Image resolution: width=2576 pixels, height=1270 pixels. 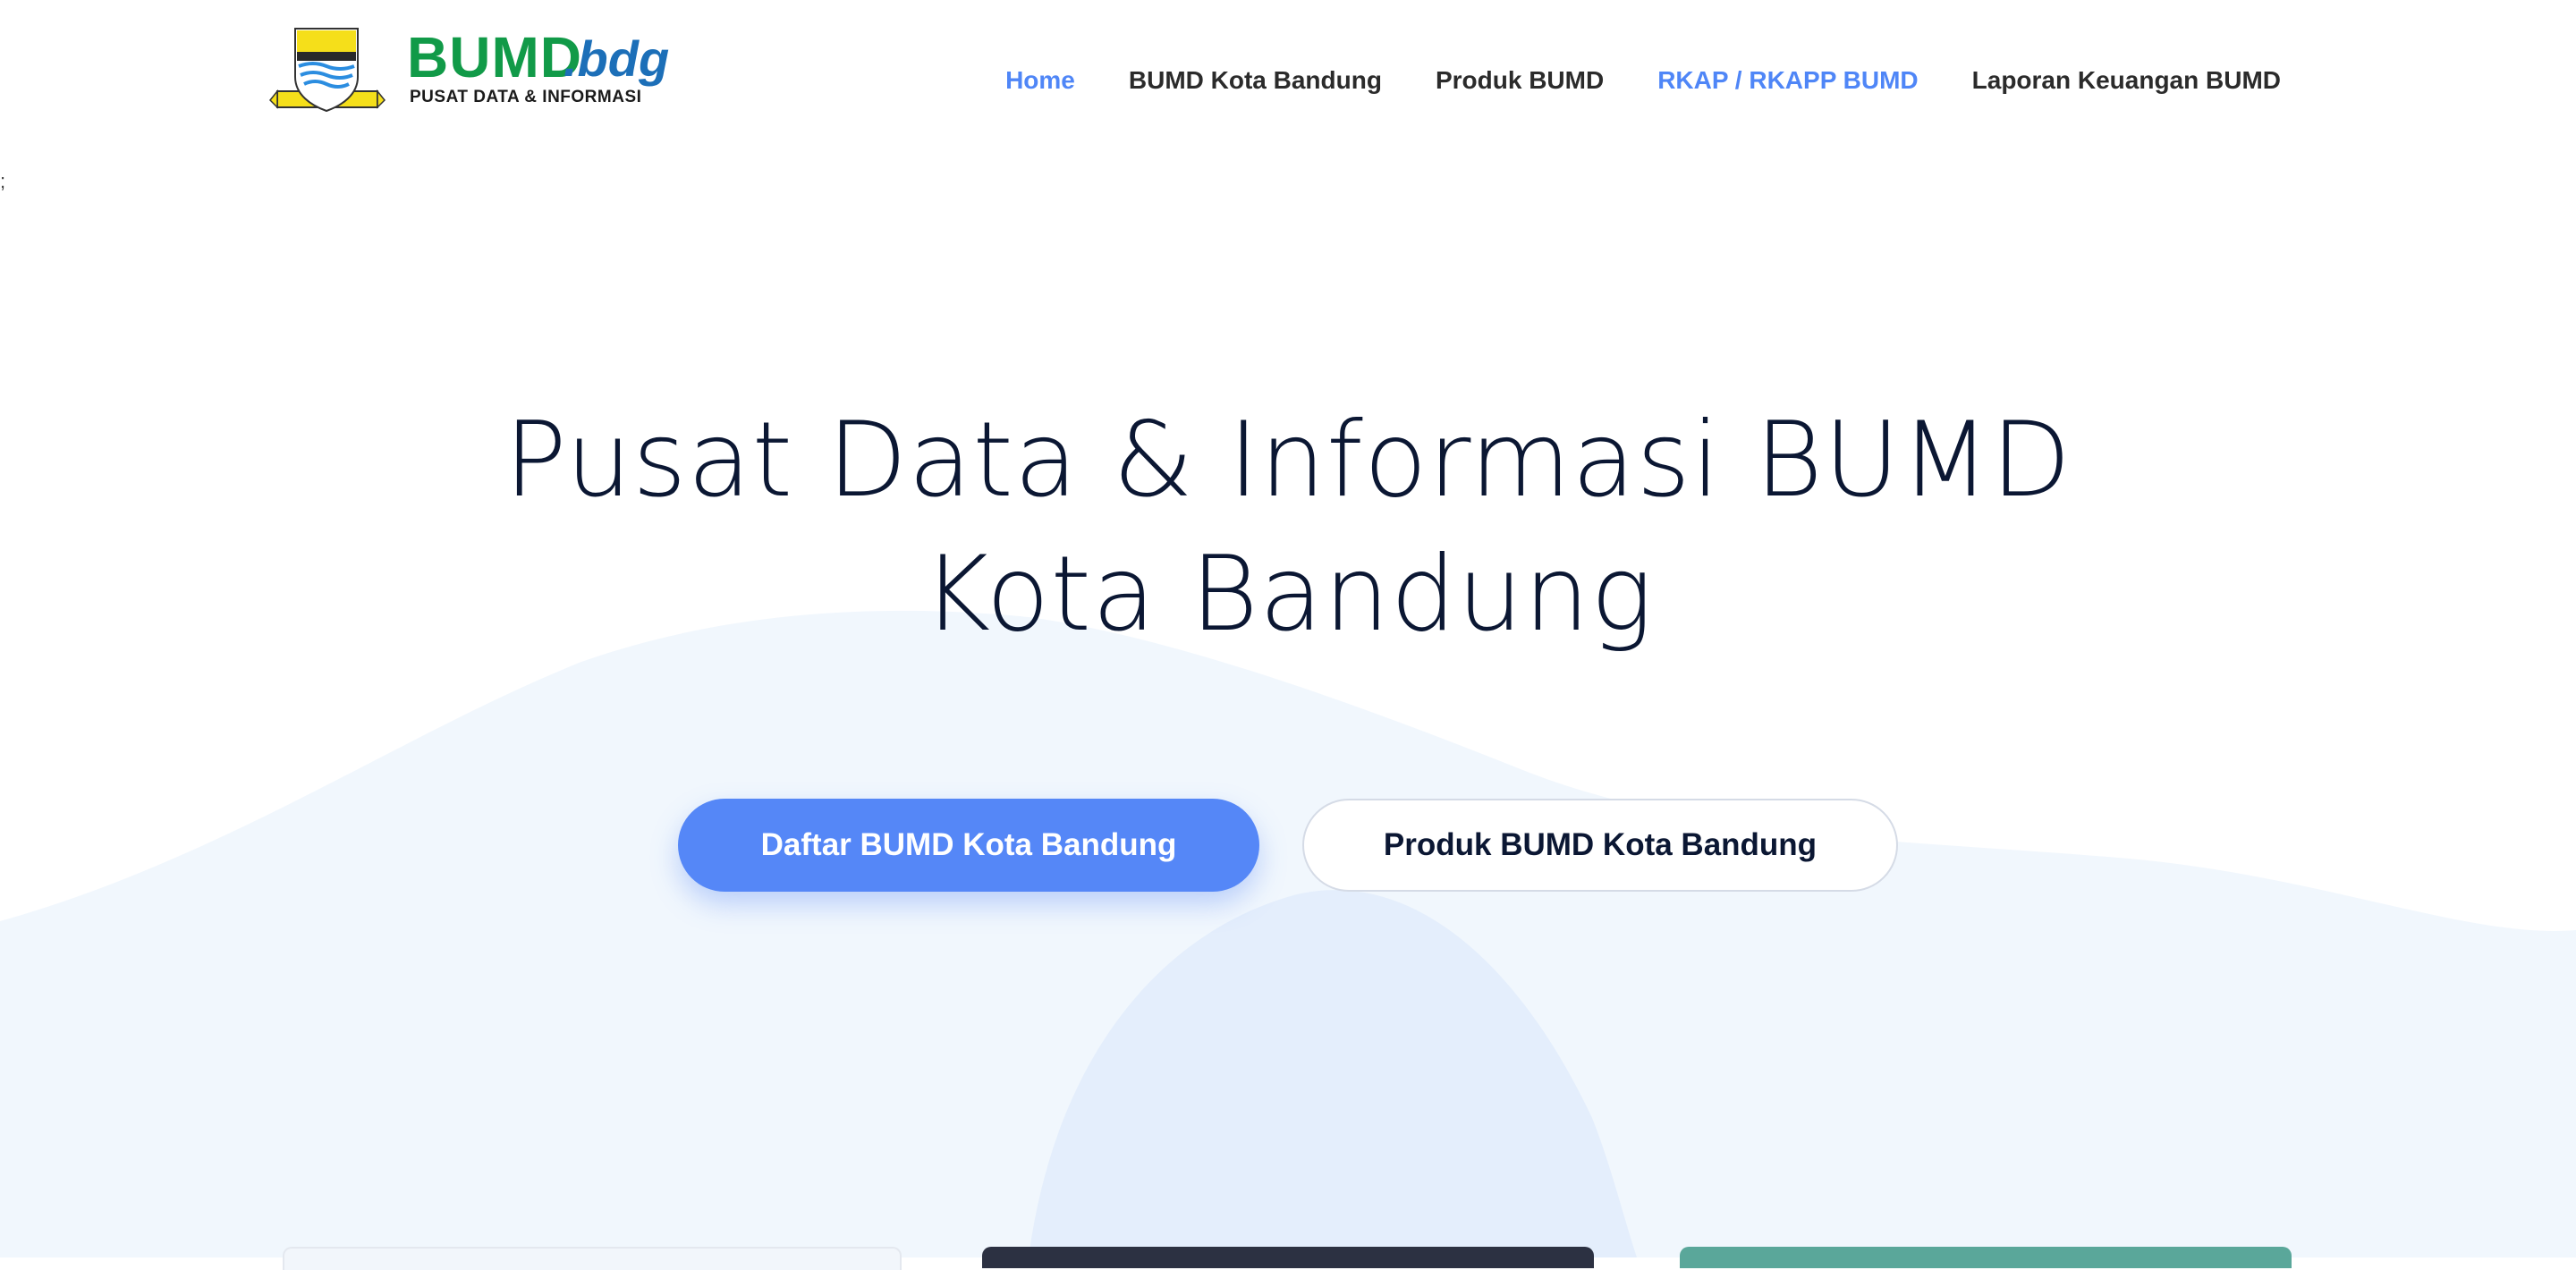 I want to click on nav-item-produk-bumd: Produk BUMD, so click(x=1520, y=80).